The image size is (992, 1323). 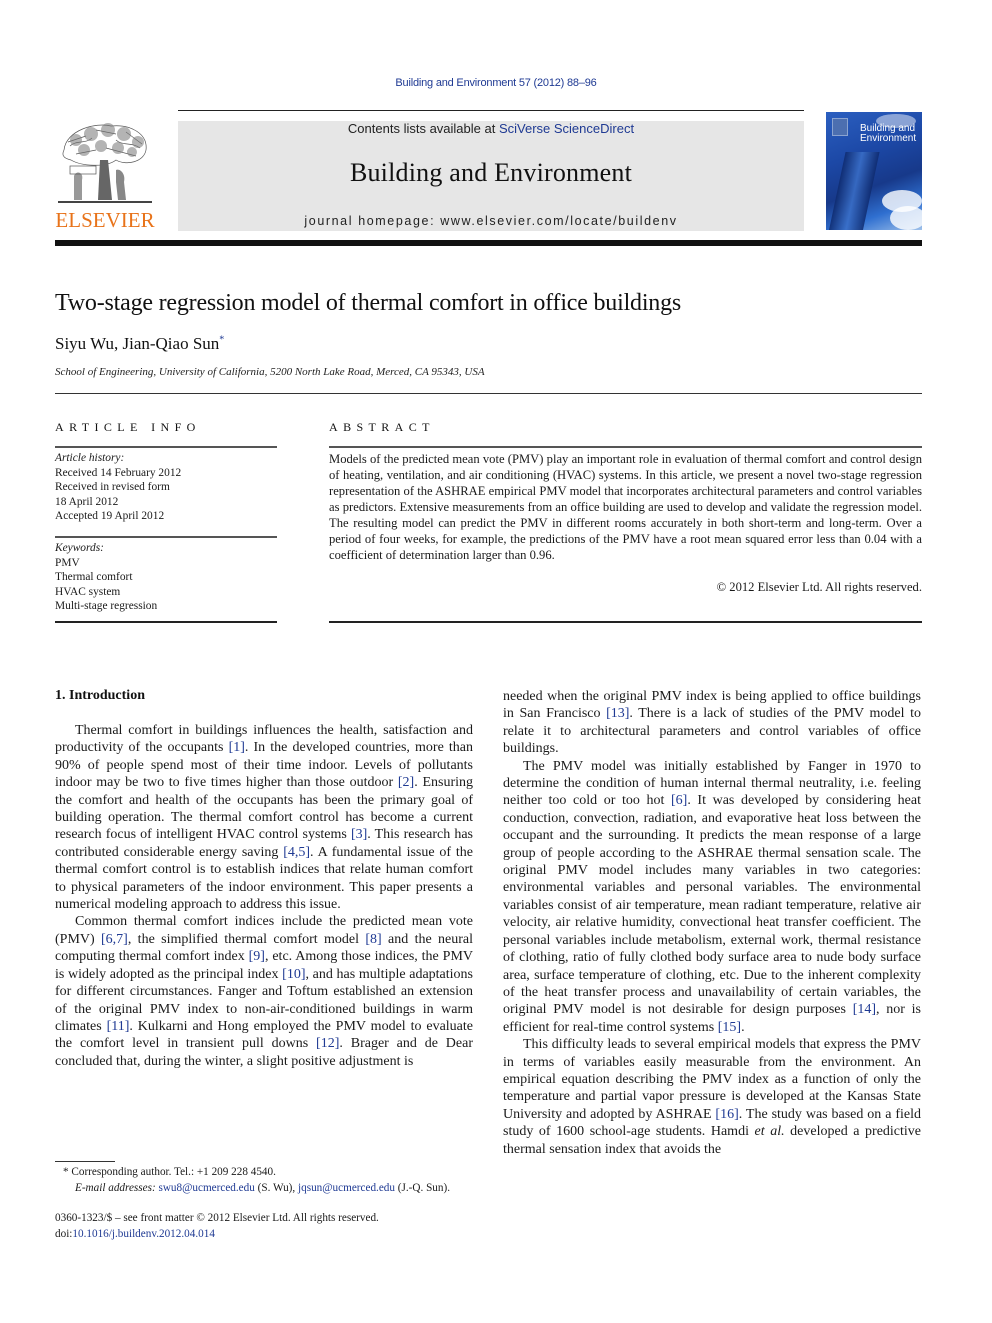 I want to click on journal-title: Building and Environment, so click(x=491, y=172).